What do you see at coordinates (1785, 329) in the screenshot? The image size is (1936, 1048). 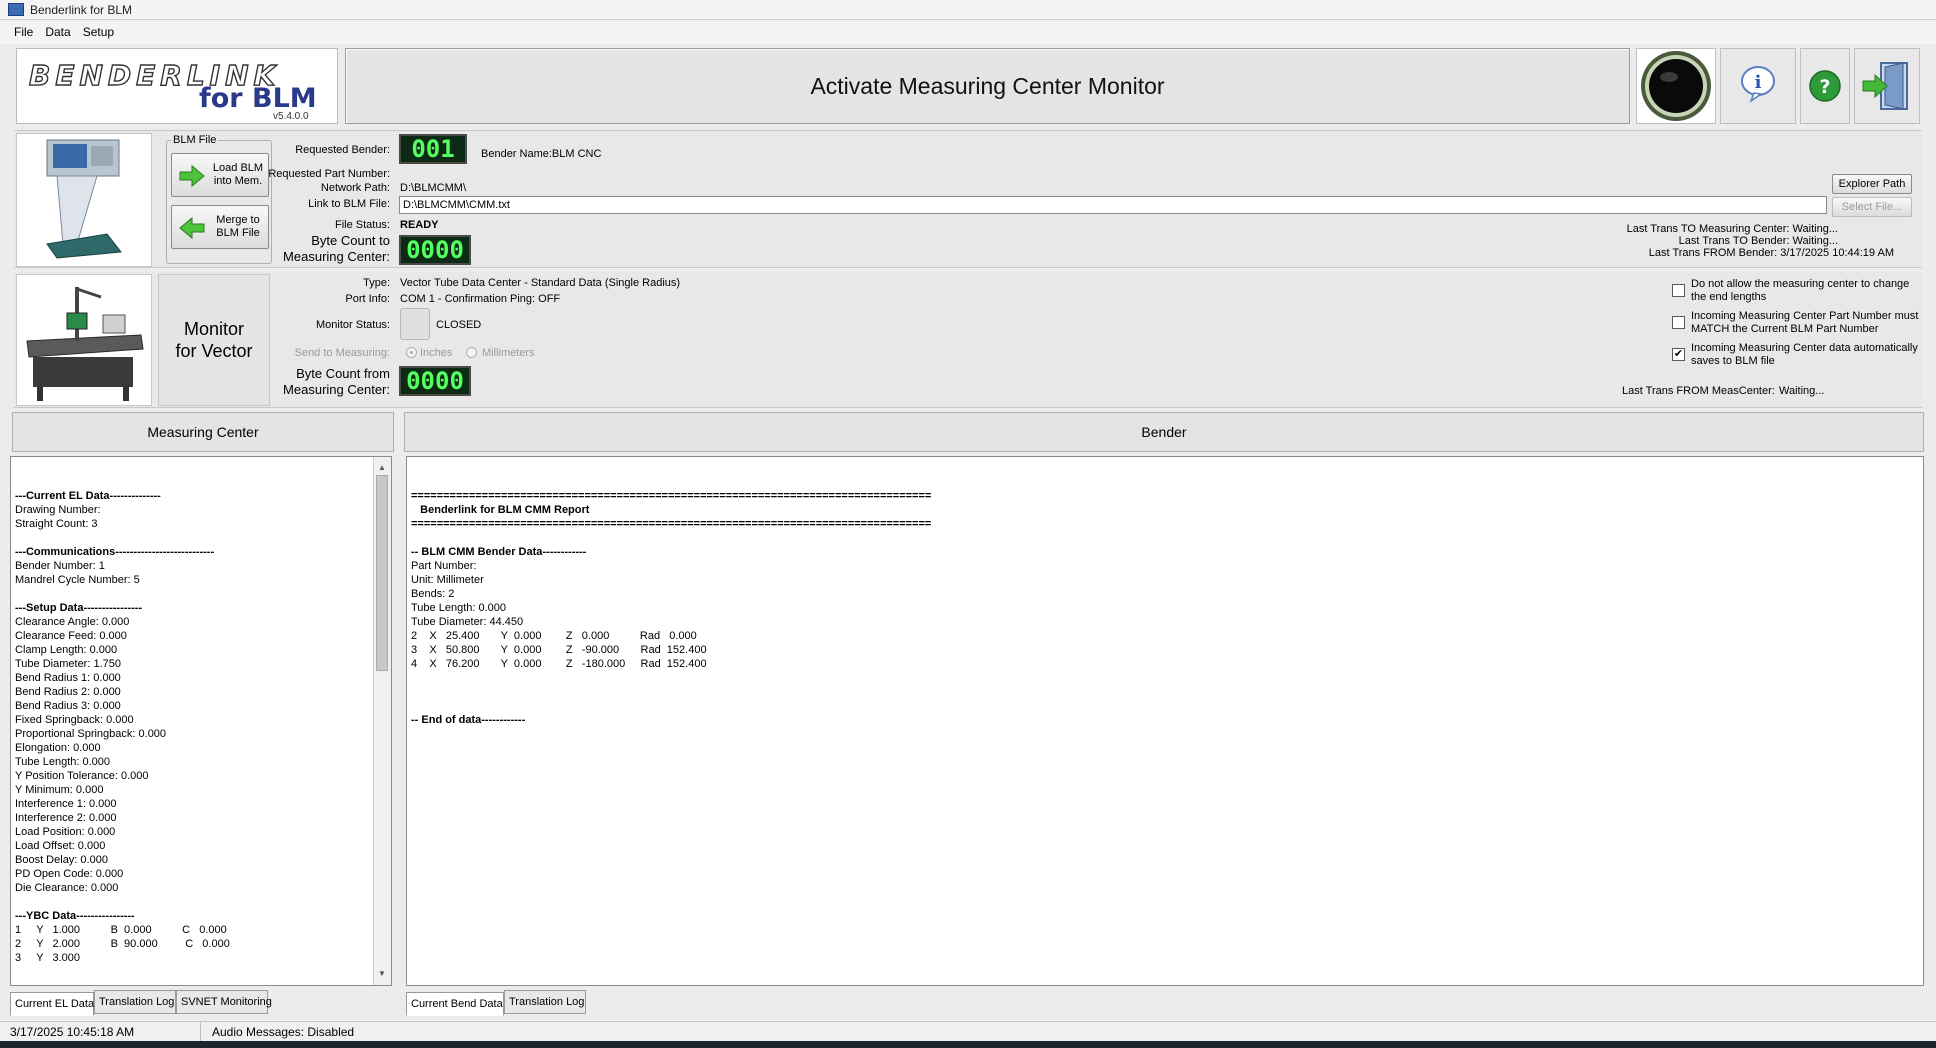 I see `opt-match-part-label-2: MATCH the Current BLM Part Number` at bounding box center [1785, 329].